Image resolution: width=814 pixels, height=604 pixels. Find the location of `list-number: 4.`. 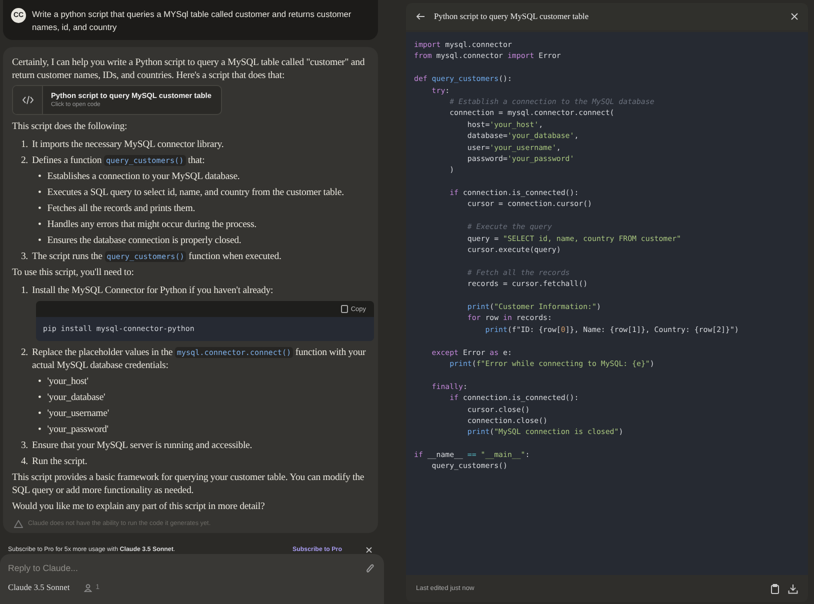

list-number: 4. is located at coordinates (24, 461).